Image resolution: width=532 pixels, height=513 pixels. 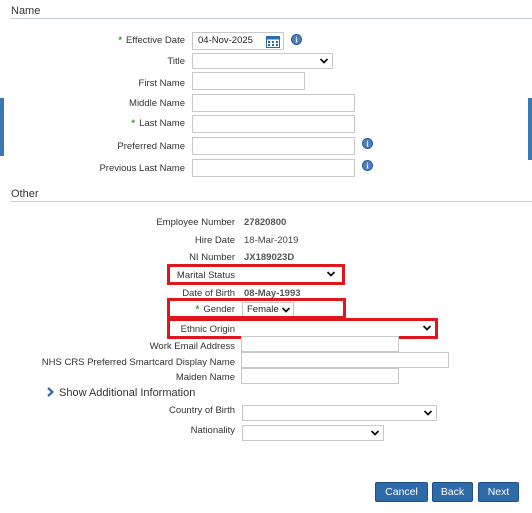 What do you see at coordinates (262, 61) in the screenshot?
I see `title-select` at bounding box center [262, 61].